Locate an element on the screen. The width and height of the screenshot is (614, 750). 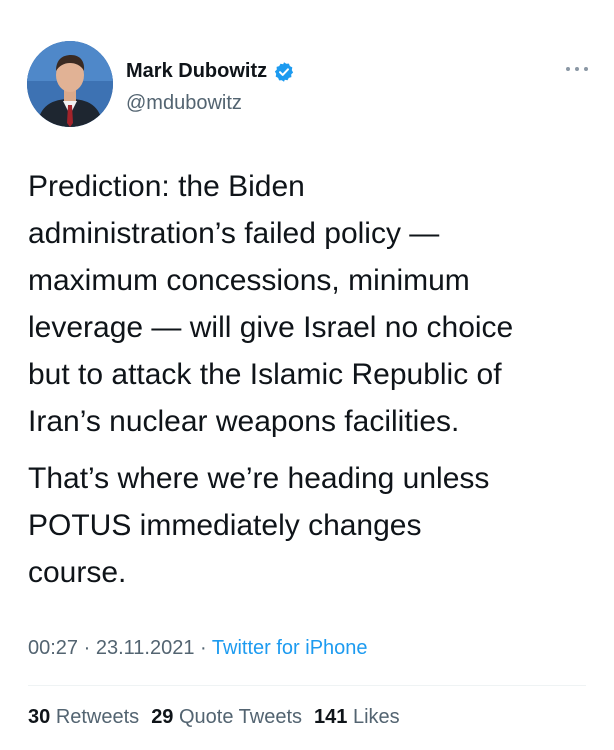
quote-tweets-stat: 29 Quote Tweets is located at coordinates (226, 717).